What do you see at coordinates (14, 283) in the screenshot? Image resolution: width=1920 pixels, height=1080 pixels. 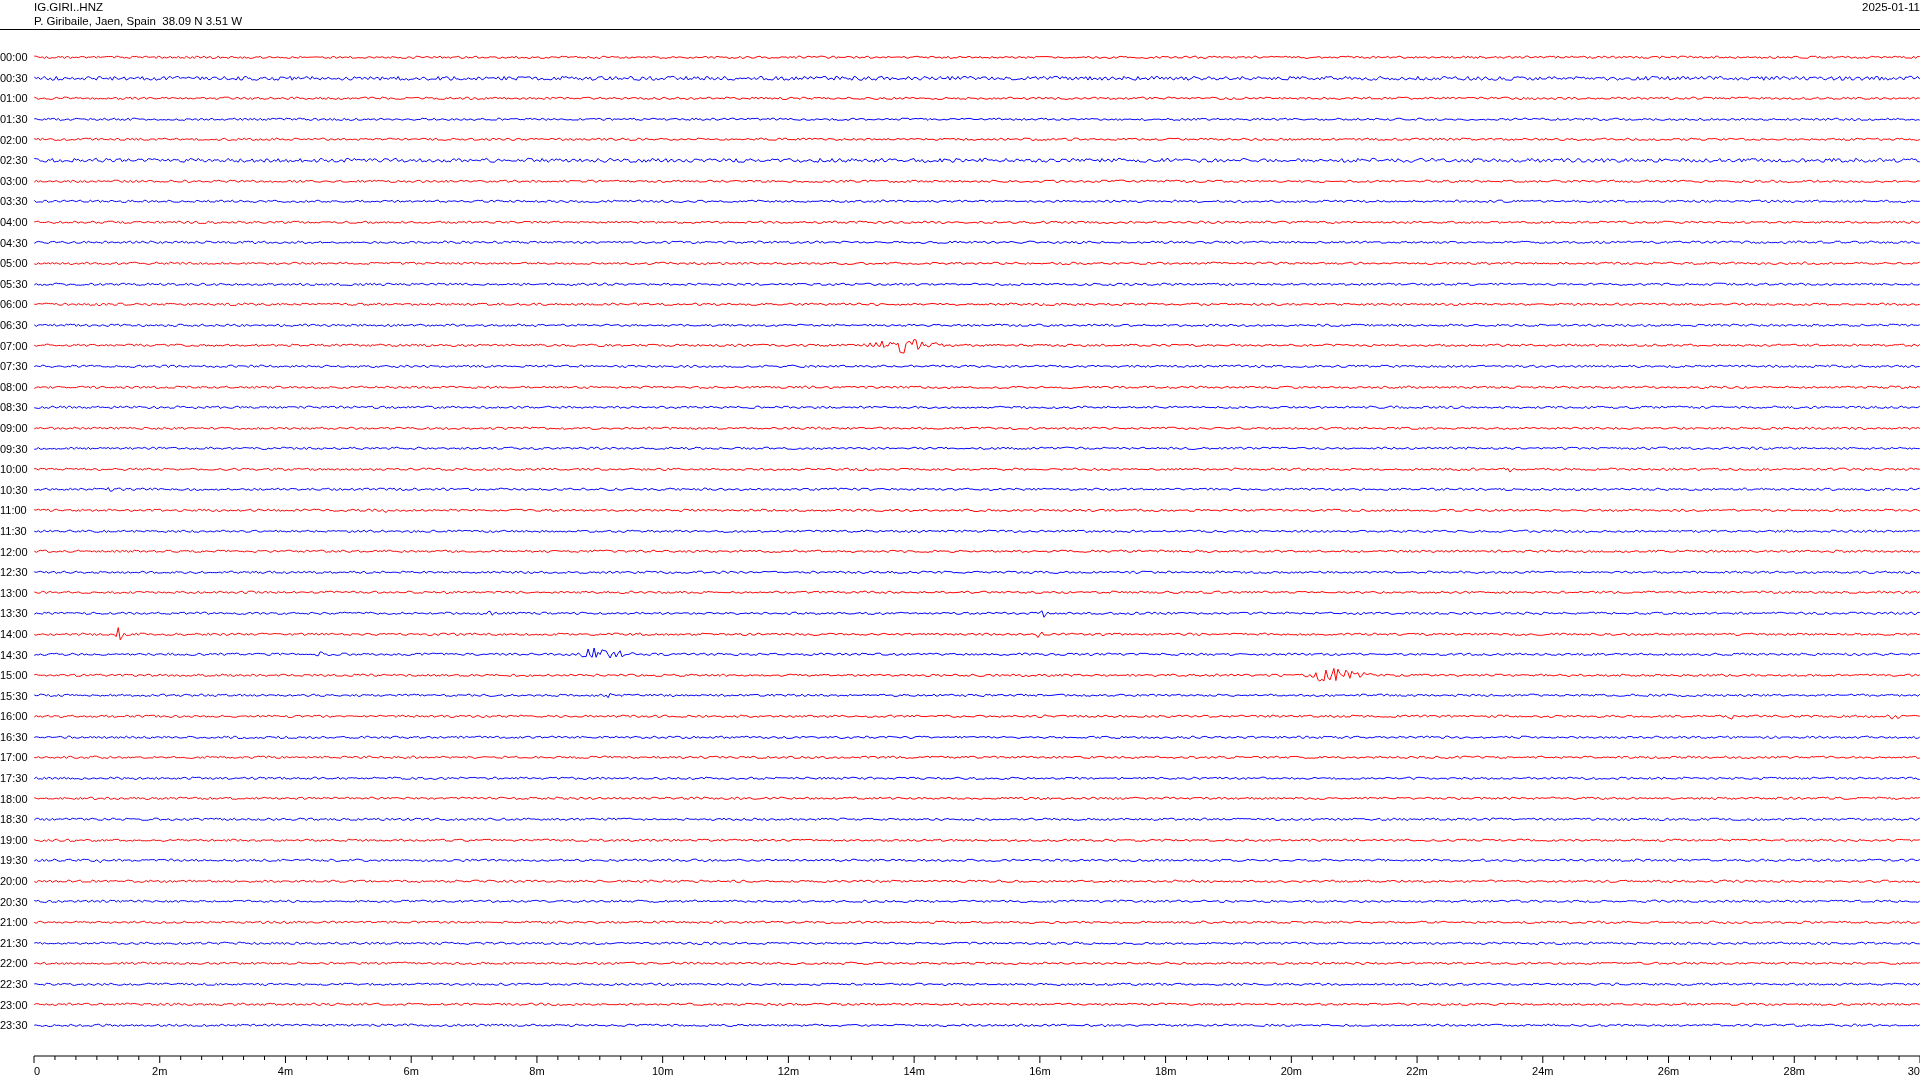 I see `row-time-label: 05:30` at bounding box center [14, 283].